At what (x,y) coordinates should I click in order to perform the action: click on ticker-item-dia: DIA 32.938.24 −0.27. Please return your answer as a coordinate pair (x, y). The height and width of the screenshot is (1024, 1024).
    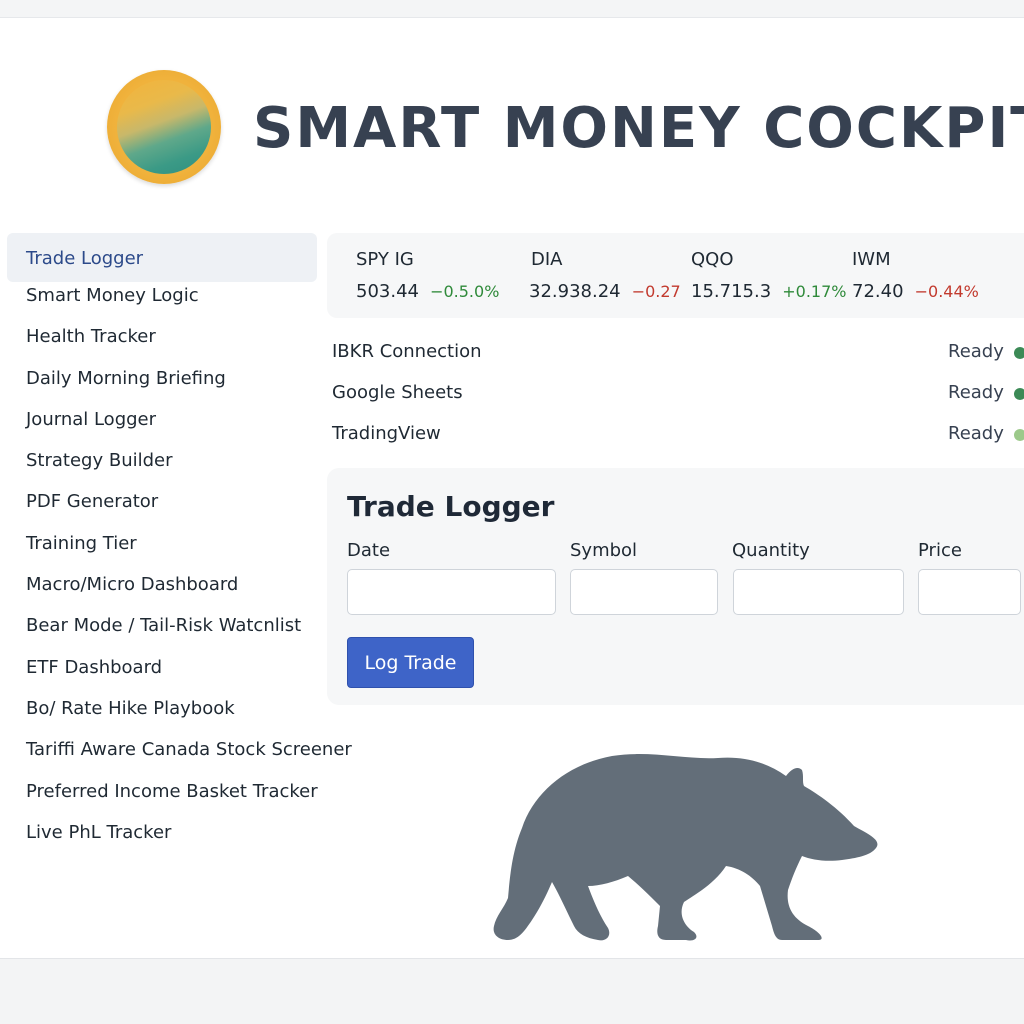
    Looking at the image, I should click on (605, 275).